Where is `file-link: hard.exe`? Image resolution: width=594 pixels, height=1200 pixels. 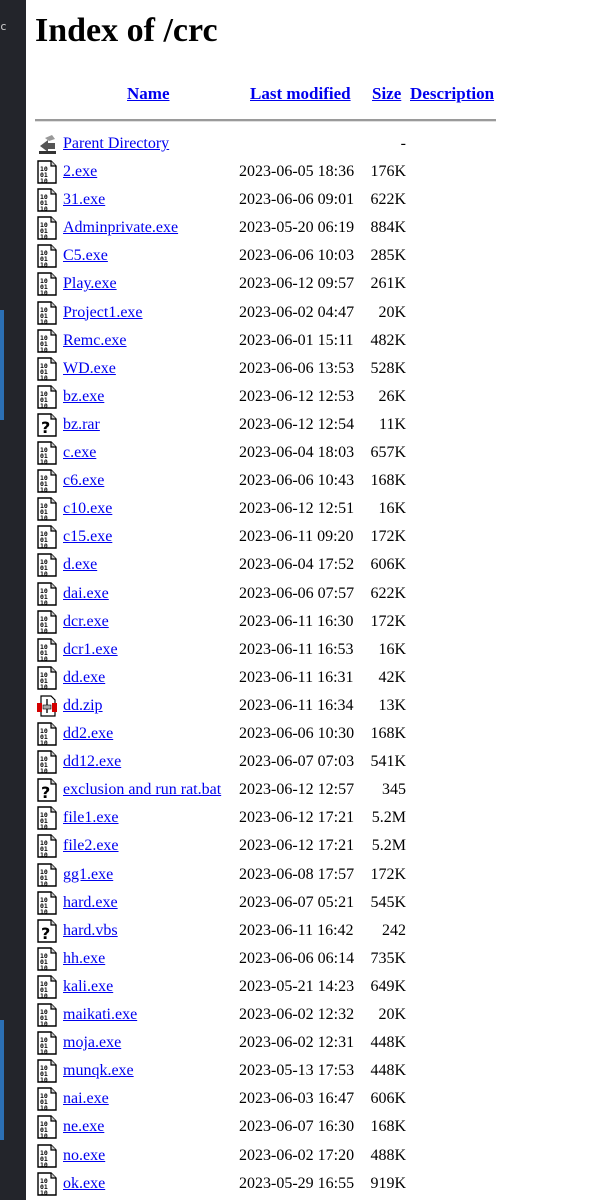 file-link: hard.exe is located at coordinates (90, 903).